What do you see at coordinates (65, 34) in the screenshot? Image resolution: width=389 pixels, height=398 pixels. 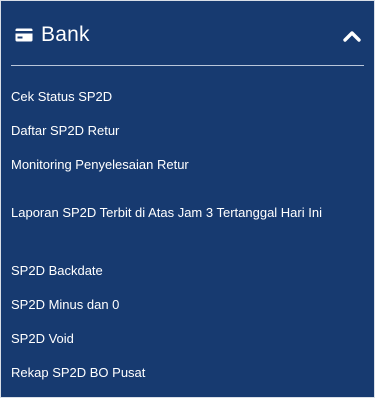 I see `panel-title: Bank` at bounding box center [65, 34].